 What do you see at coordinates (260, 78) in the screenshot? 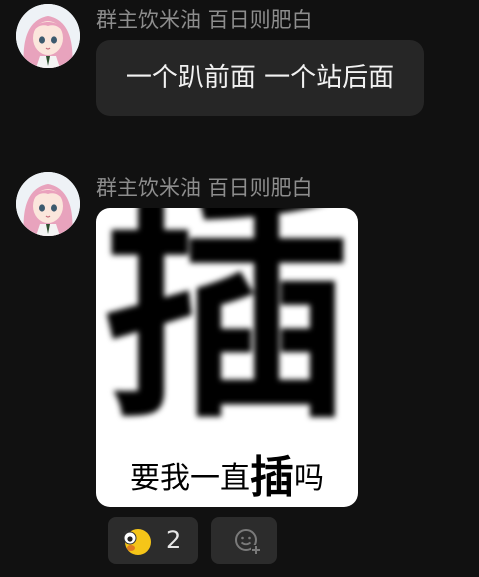
I see `message-bubble: 一个趴前面 一个站后面` at bounding box center [260, 78].